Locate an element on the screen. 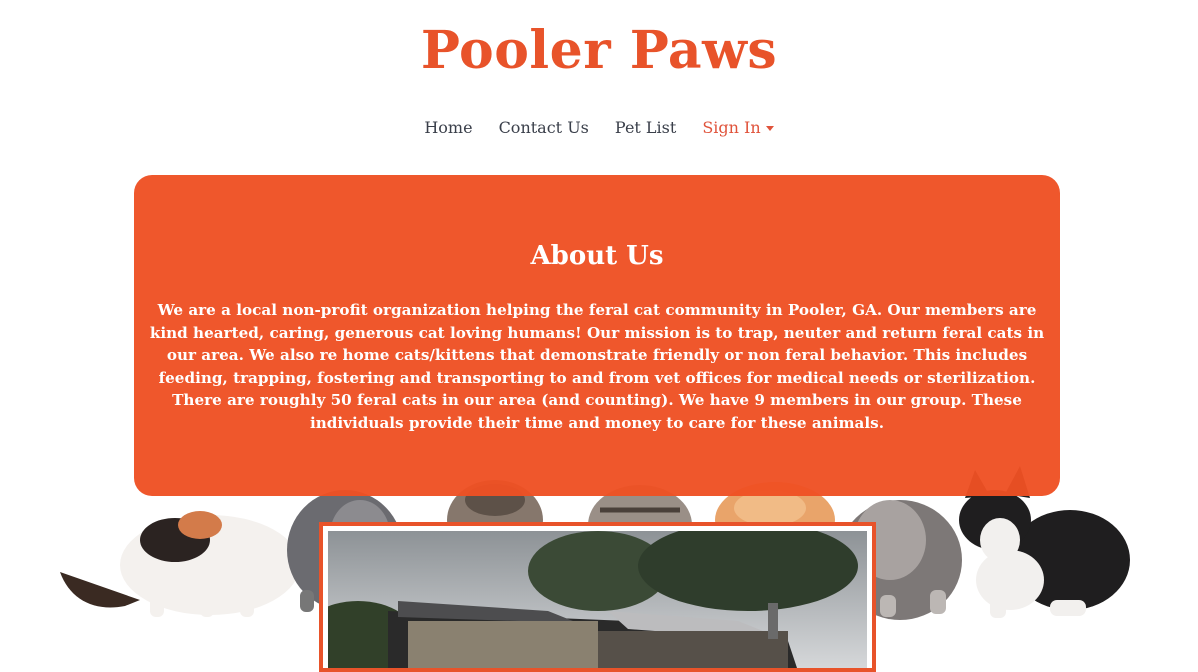 The height and width of the screenshot is (672, 1198). nav-sign-in-dropdown: Sign In is located at coordinates (738, 127).